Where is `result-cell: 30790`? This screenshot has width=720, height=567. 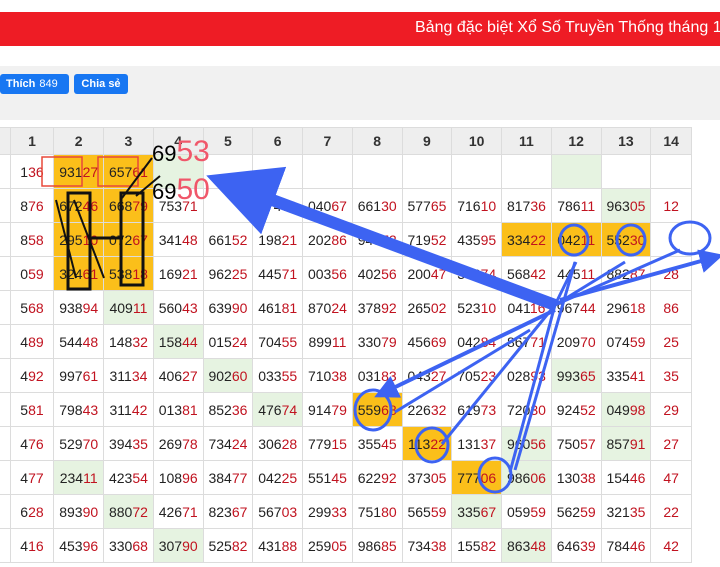 result-cell: 30790 is located at coordinates (178, 545).